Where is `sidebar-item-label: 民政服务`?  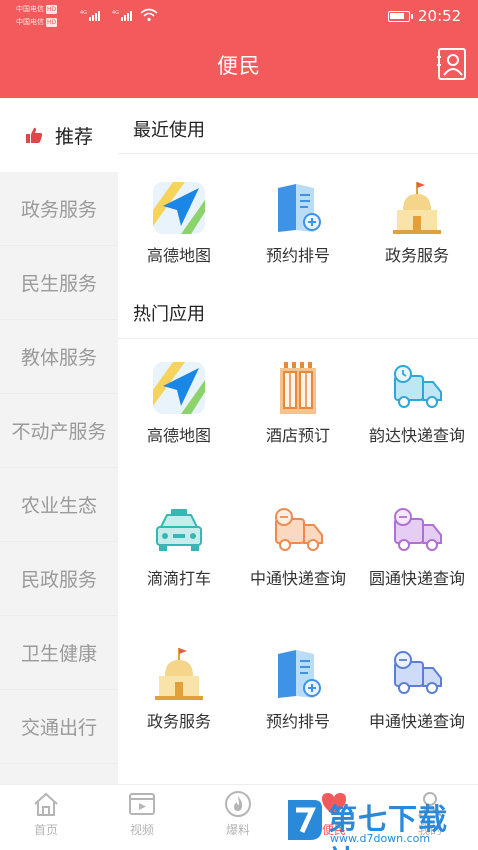
sidebar-item-label: 民政服务 is located at coordinates (58, 580).